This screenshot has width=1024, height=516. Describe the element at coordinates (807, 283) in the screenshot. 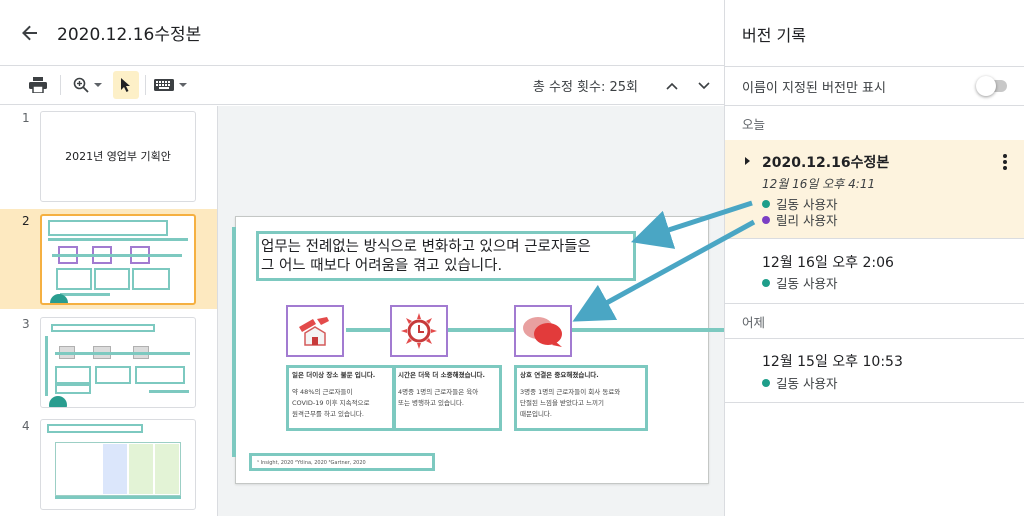

I see `editor-name: 길동 사용자` at that location.